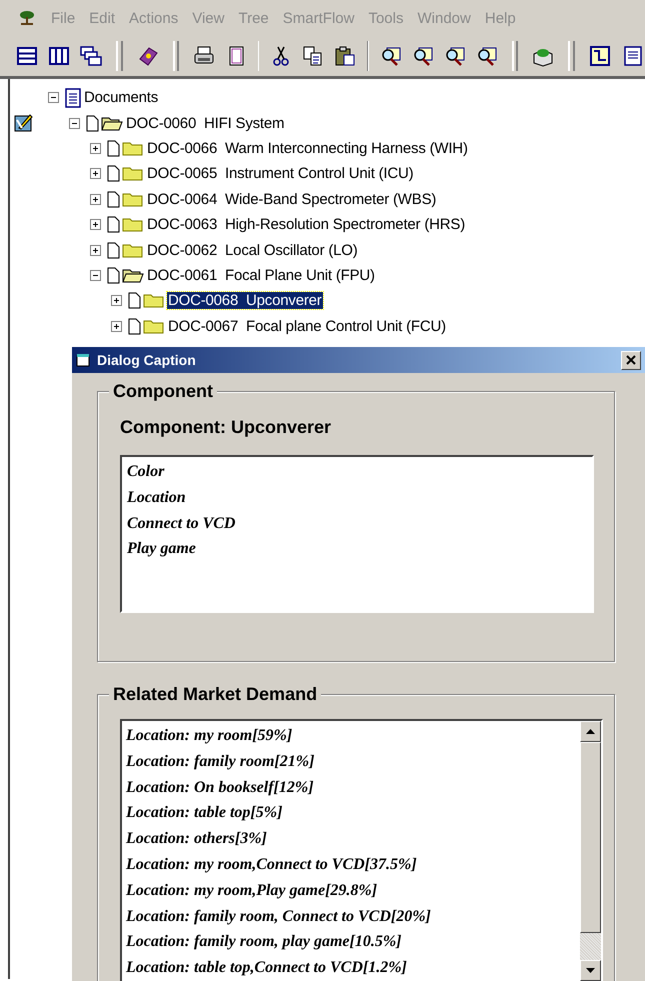 The height and width of the screenshot is (981, 645). I want to click on close-icon, so click(631, 360).